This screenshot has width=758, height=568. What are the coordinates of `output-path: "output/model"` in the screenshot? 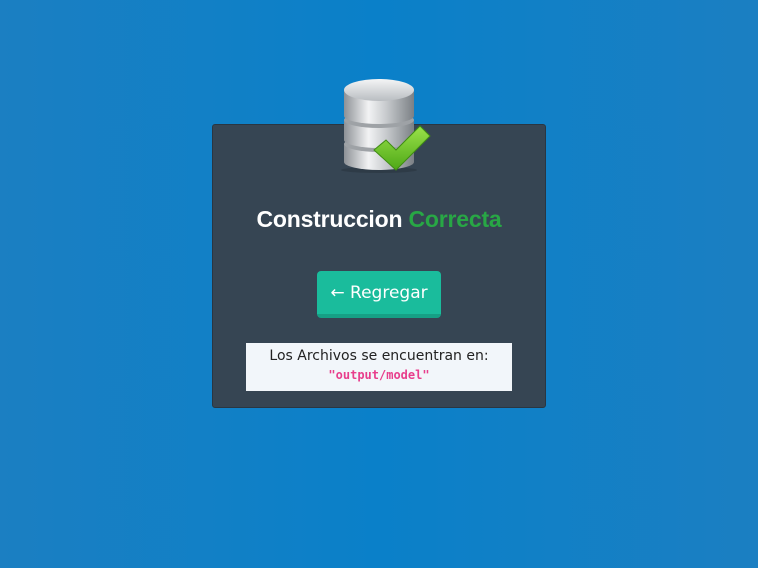 It's located at (379, 375).